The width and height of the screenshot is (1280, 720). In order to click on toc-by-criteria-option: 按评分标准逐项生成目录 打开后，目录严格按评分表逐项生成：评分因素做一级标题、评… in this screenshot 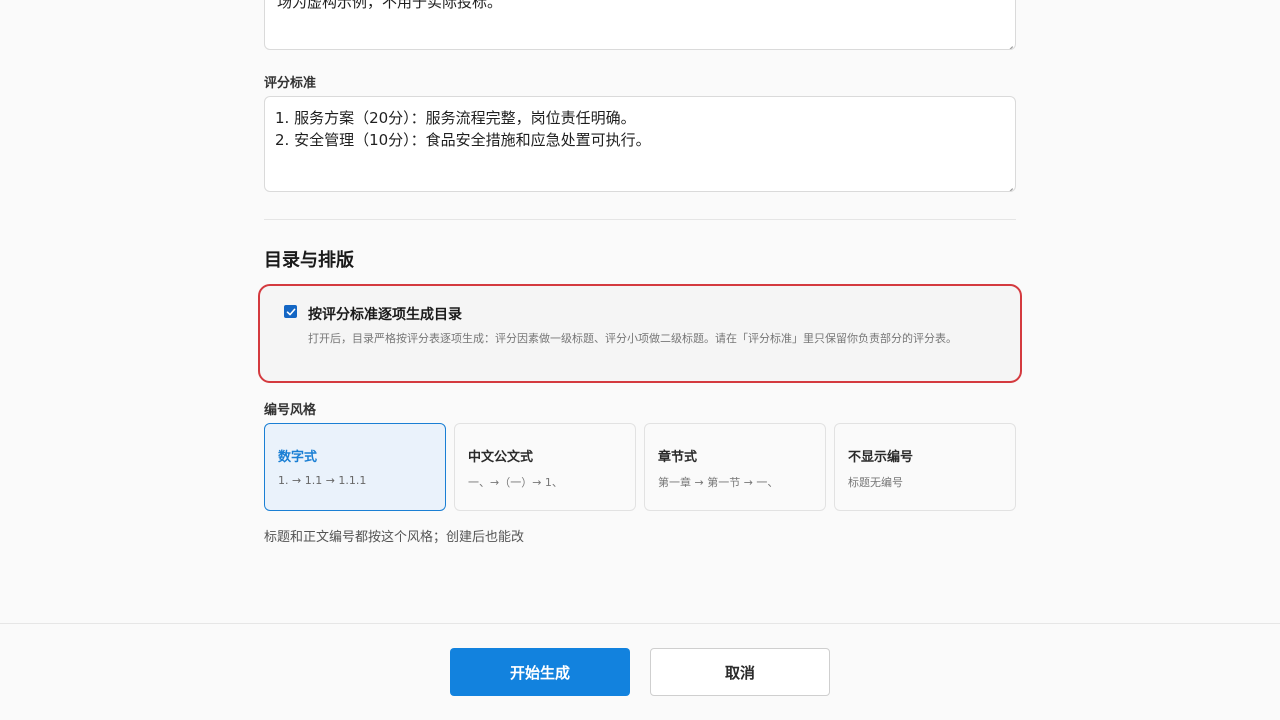, I will do `click(640, 333)`.